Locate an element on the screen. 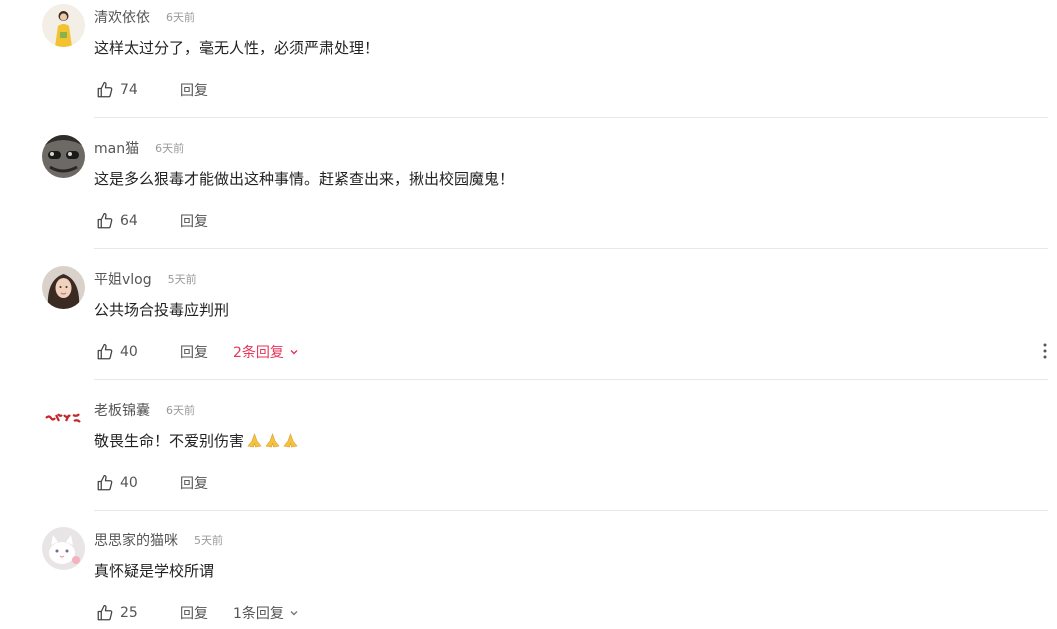 Image resolution: width=1057 pixels, height=629 pixels. comment-actions: 40 回复 is located at coordinates (152, 483).